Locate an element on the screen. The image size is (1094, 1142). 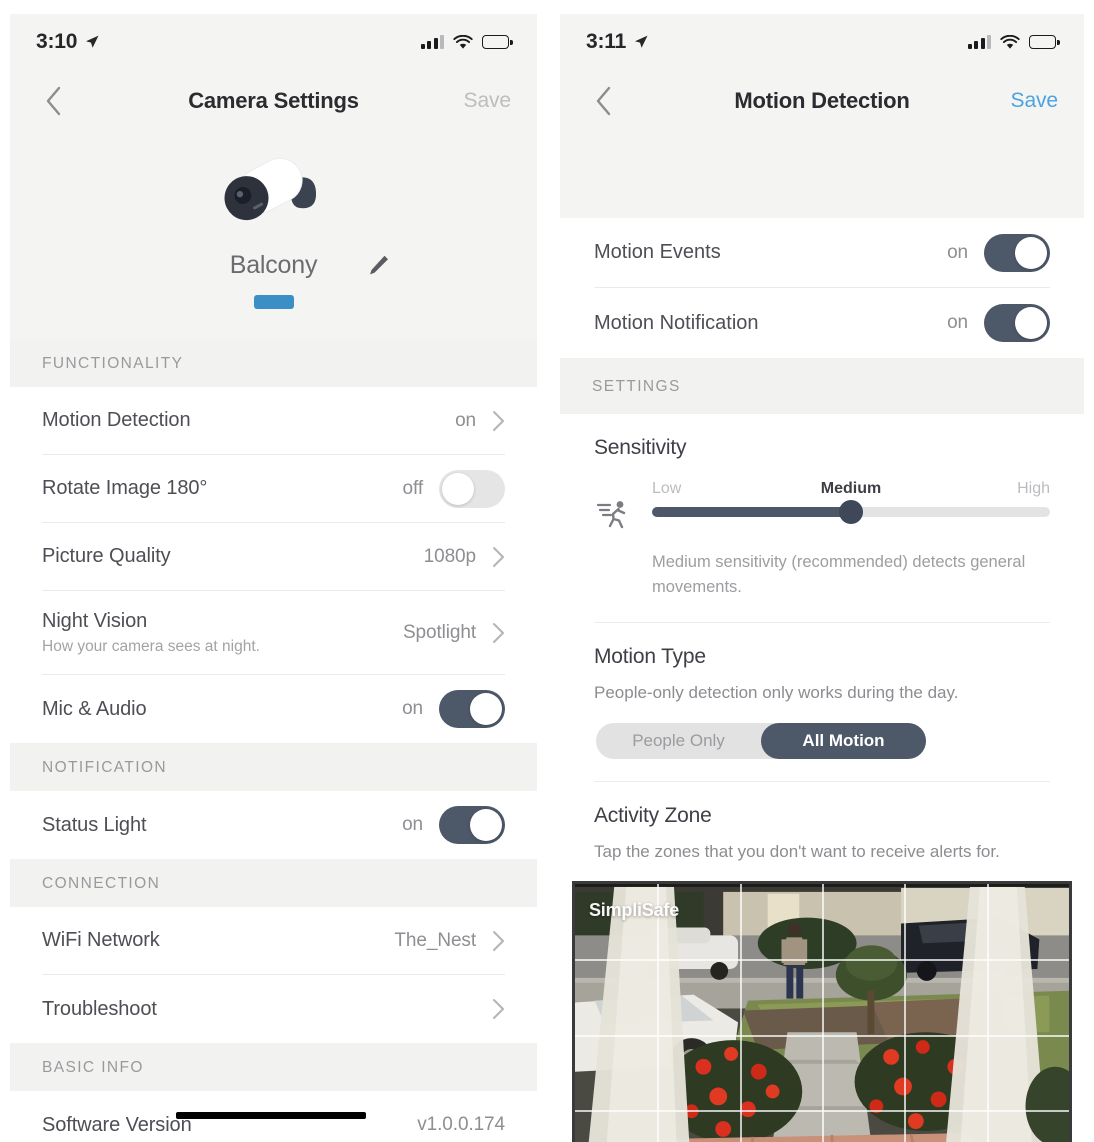
section-header-functionality: FUNCTIONALITY is located at coordinates (273, 363).